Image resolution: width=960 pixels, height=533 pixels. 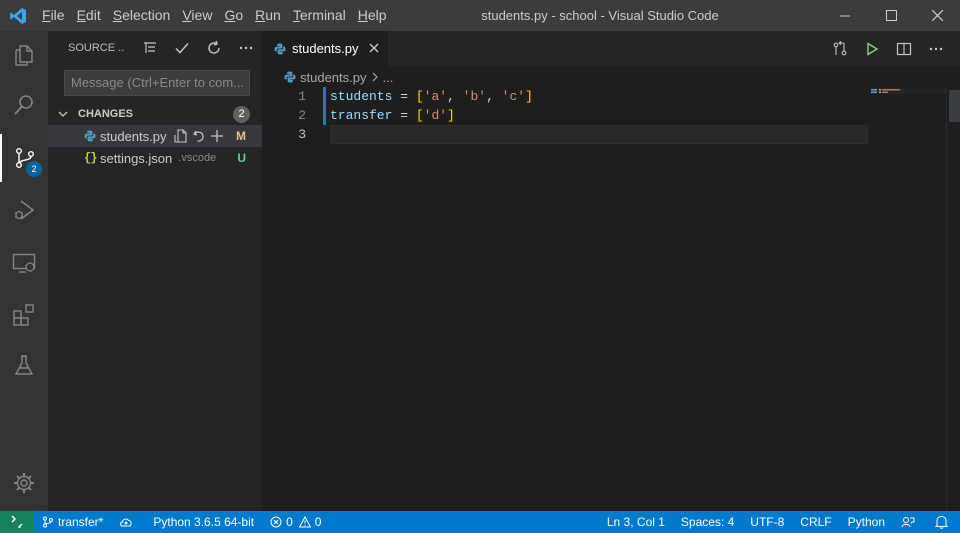 I want to click on error-count: 0, so click(x=289, y=522).